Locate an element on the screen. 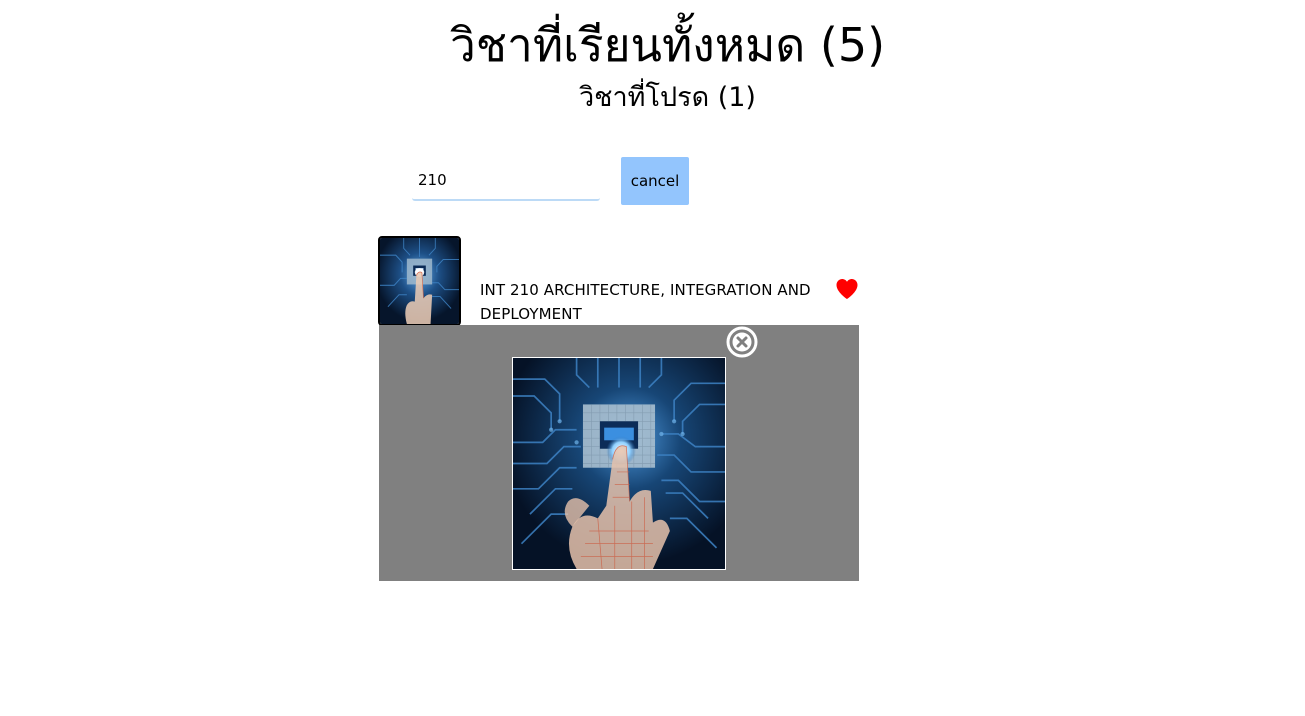 Image resolution: width=1305 pixels, height=716 pixels. all-courses-title: วิชาที่เรียนทั้งหมด (5) is located at coordinates (667, 45).